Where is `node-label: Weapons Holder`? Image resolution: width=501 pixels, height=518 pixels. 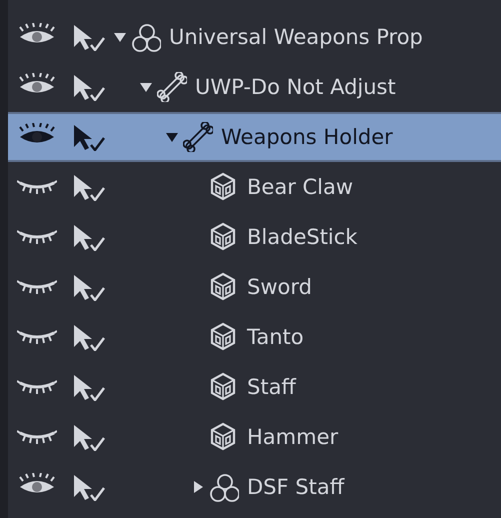 node-label: Weapons Holder is located at coordinates (307, 137).